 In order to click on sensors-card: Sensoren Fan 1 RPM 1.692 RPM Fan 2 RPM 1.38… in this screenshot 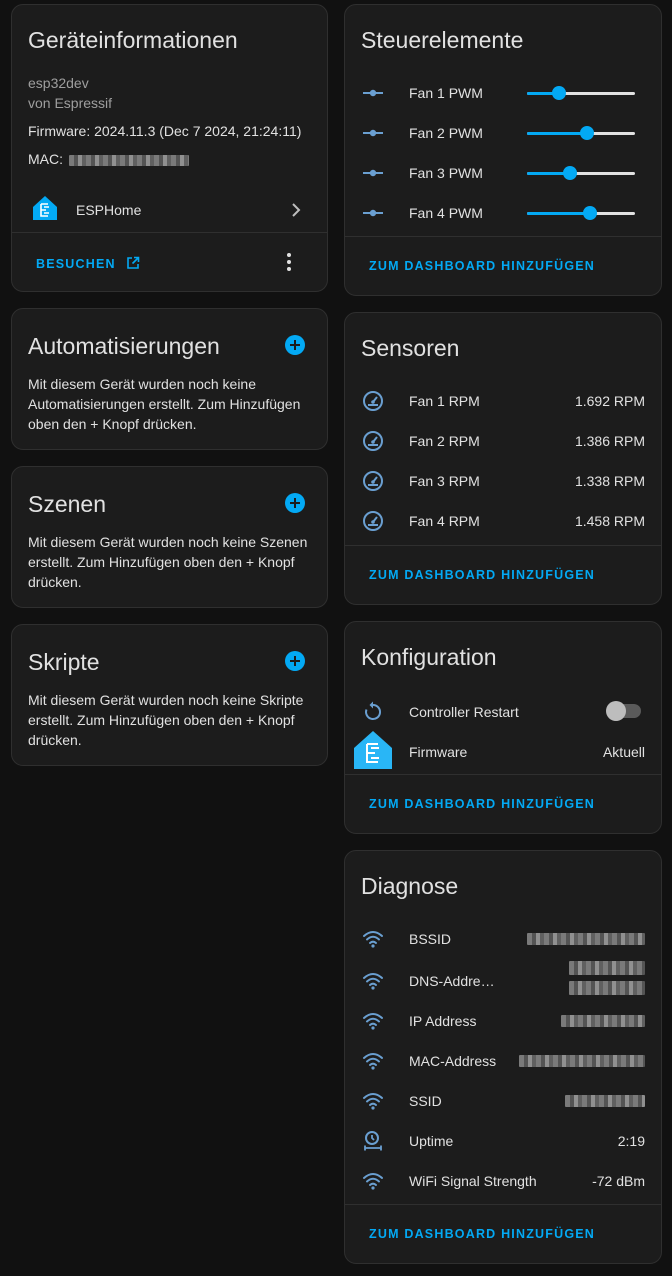, I will do `click(503, 458)`.